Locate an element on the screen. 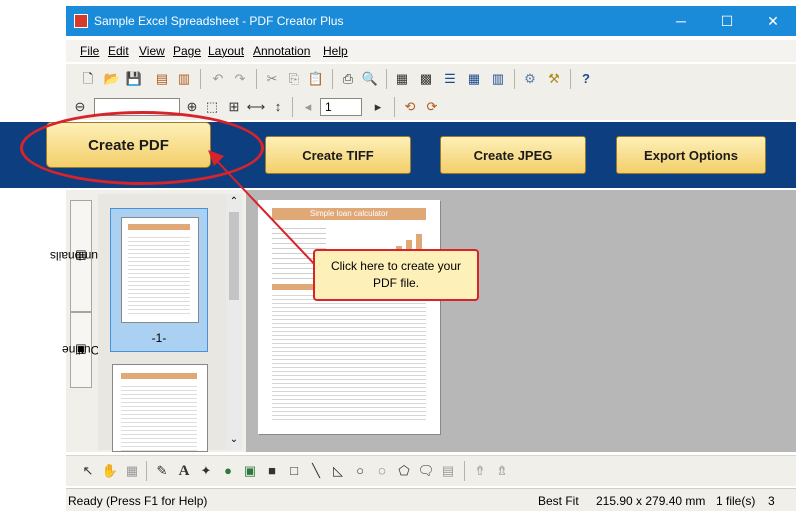 This screenshot has height=511, width=796. settings-icon: ⚒ is located at coordinates (554, 79).